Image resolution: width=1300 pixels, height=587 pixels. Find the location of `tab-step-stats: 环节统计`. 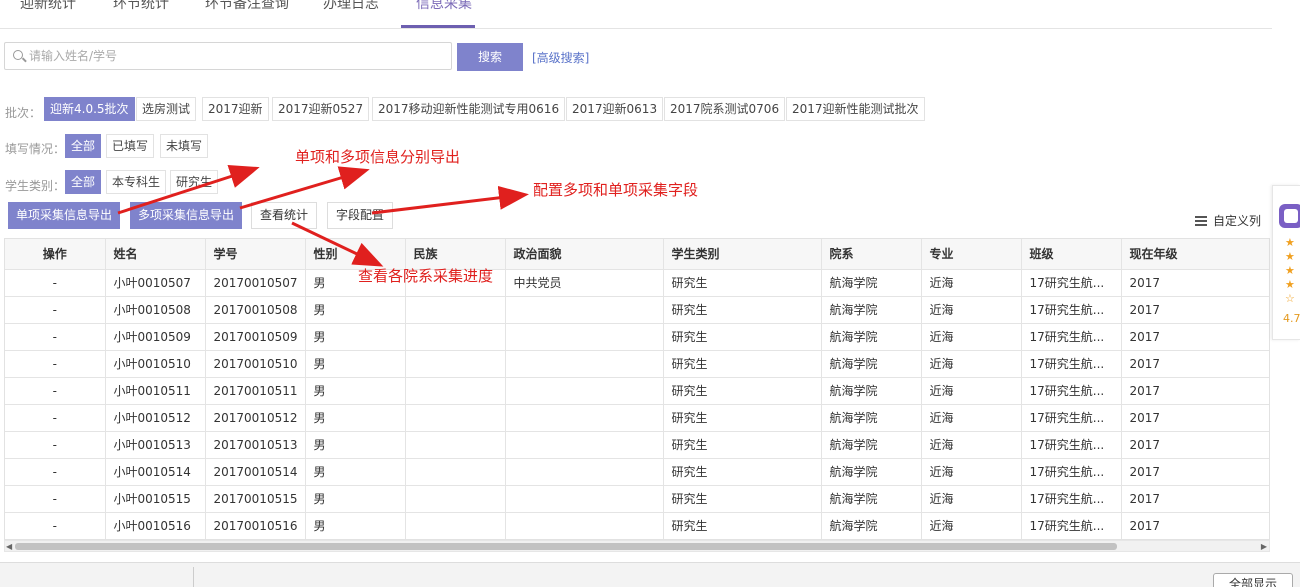

tab-step-stats: 环节统计 is located at coordinates (141, 8).